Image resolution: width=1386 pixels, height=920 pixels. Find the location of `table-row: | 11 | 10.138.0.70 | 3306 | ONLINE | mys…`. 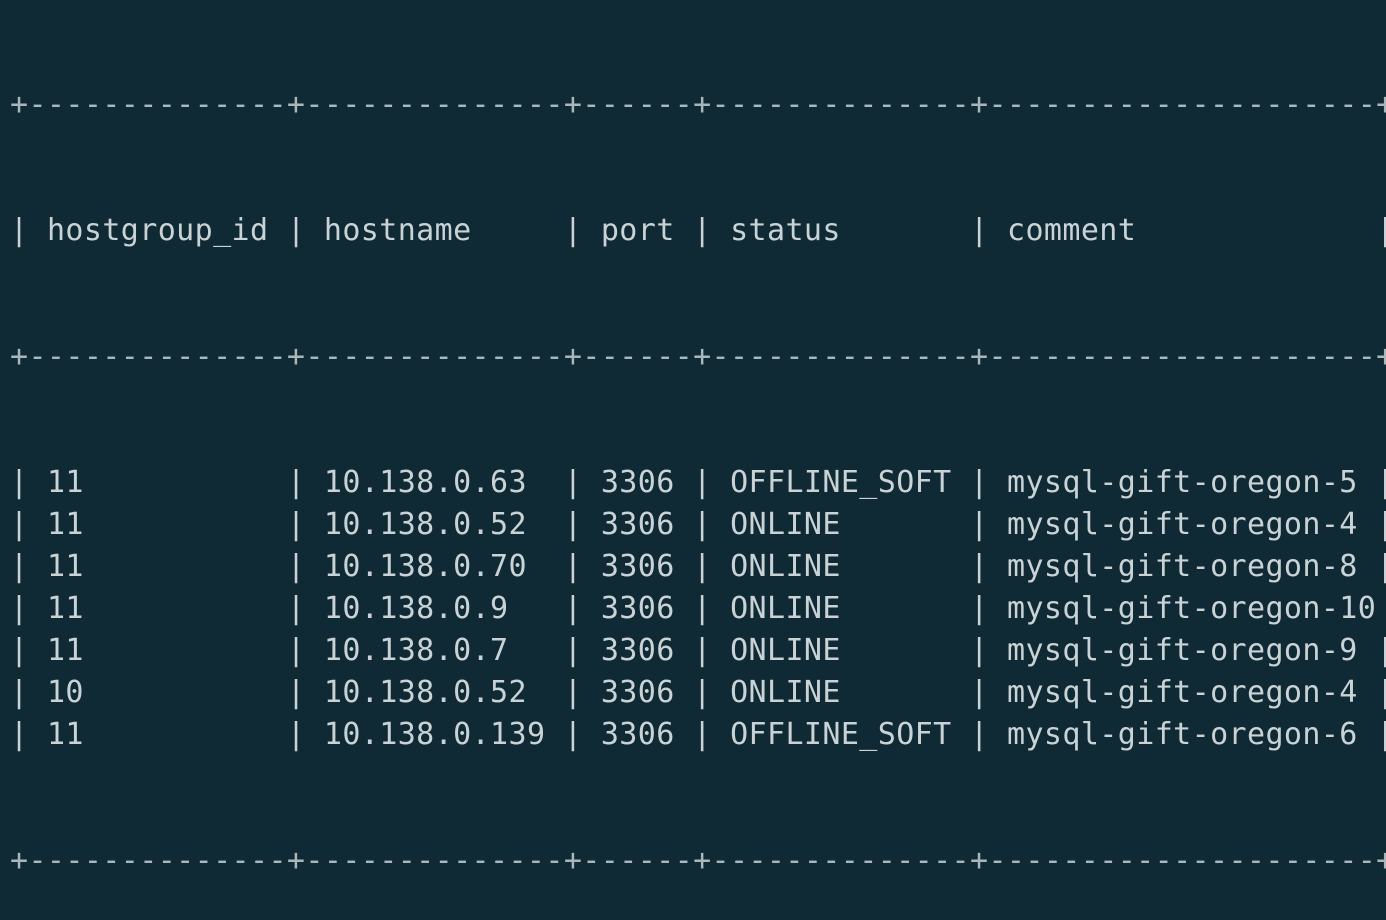

table-row: | 11 | 10.138.0.70 | 3306 | ONLINE | mys… is located at coordinates (698, 567).